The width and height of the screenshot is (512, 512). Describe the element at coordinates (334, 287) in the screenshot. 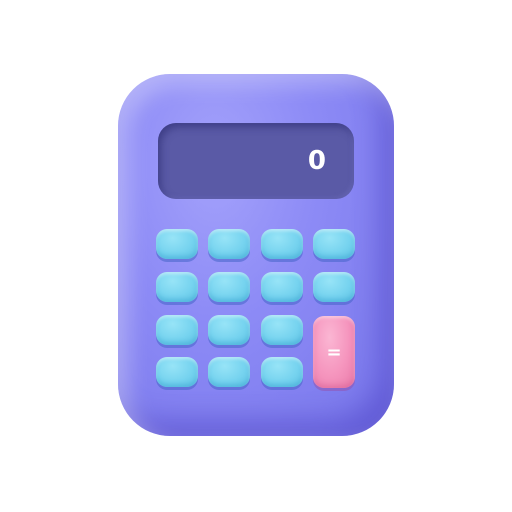

I see `key-row2-col4` at that location.